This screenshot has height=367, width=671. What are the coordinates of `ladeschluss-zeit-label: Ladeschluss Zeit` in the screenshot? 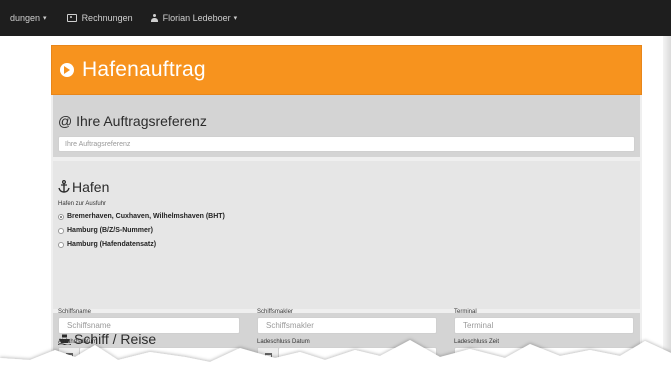 It's located at (477, 342).